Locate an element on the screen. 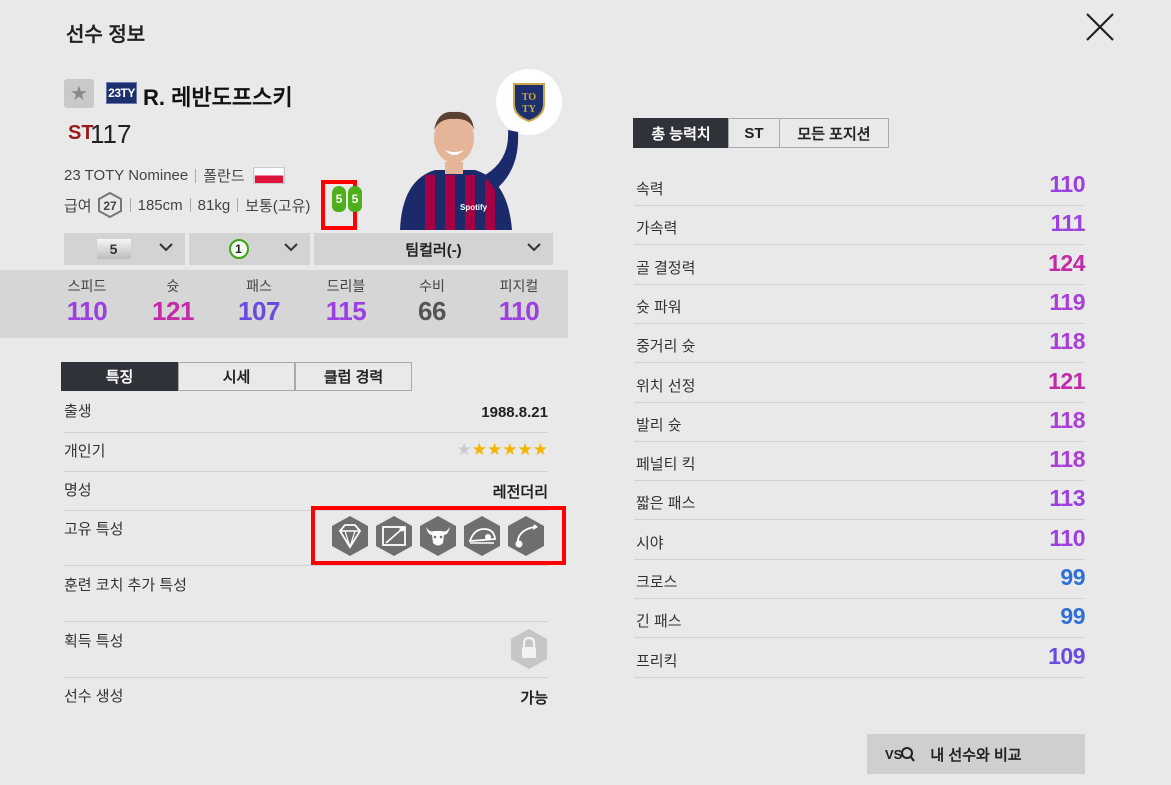 This screenshot has height=785, width=1171. stat-passing: 패스 107 is located at coordinates (259, 302).